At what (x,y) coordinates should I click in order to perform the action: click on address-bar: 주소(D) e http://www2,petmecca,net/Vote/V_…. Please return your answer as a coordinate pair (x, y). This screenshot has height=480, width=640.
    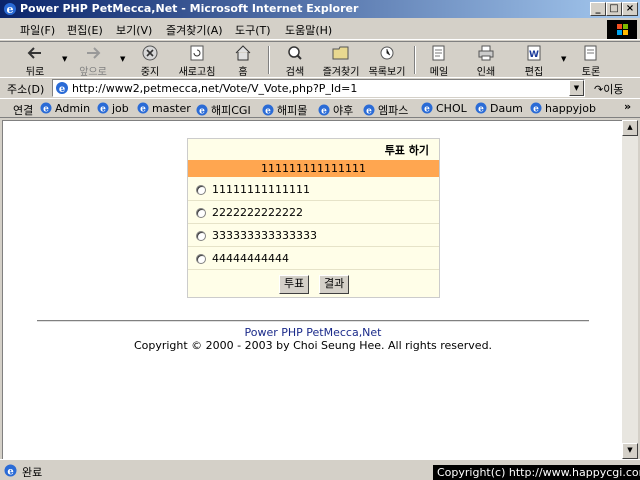
    Looking at the image, I should click on (320, 87).